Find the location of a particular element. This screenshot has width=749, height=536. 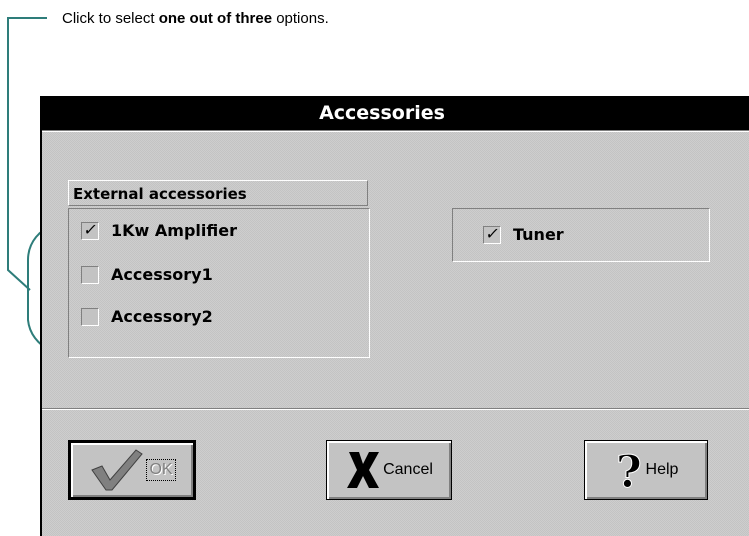

help-label: Help is located at coordinates (662, 469).